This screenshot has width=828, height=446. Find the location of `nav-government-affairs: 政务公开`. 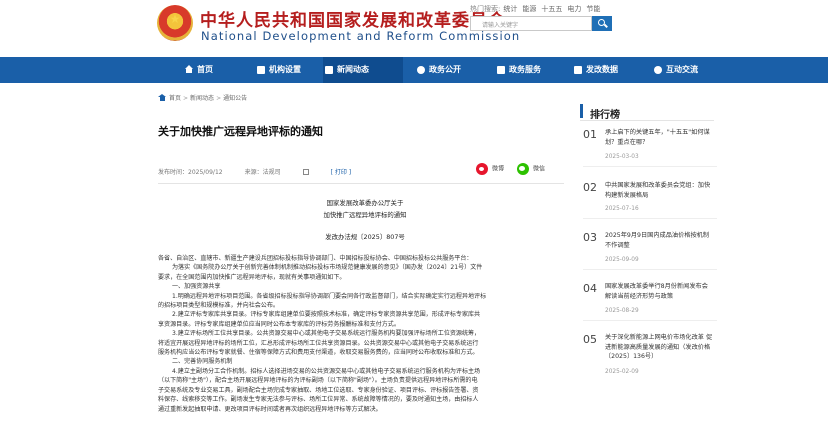

nav-government-affairs: 政务公开 is located at coordinates (438, 70).